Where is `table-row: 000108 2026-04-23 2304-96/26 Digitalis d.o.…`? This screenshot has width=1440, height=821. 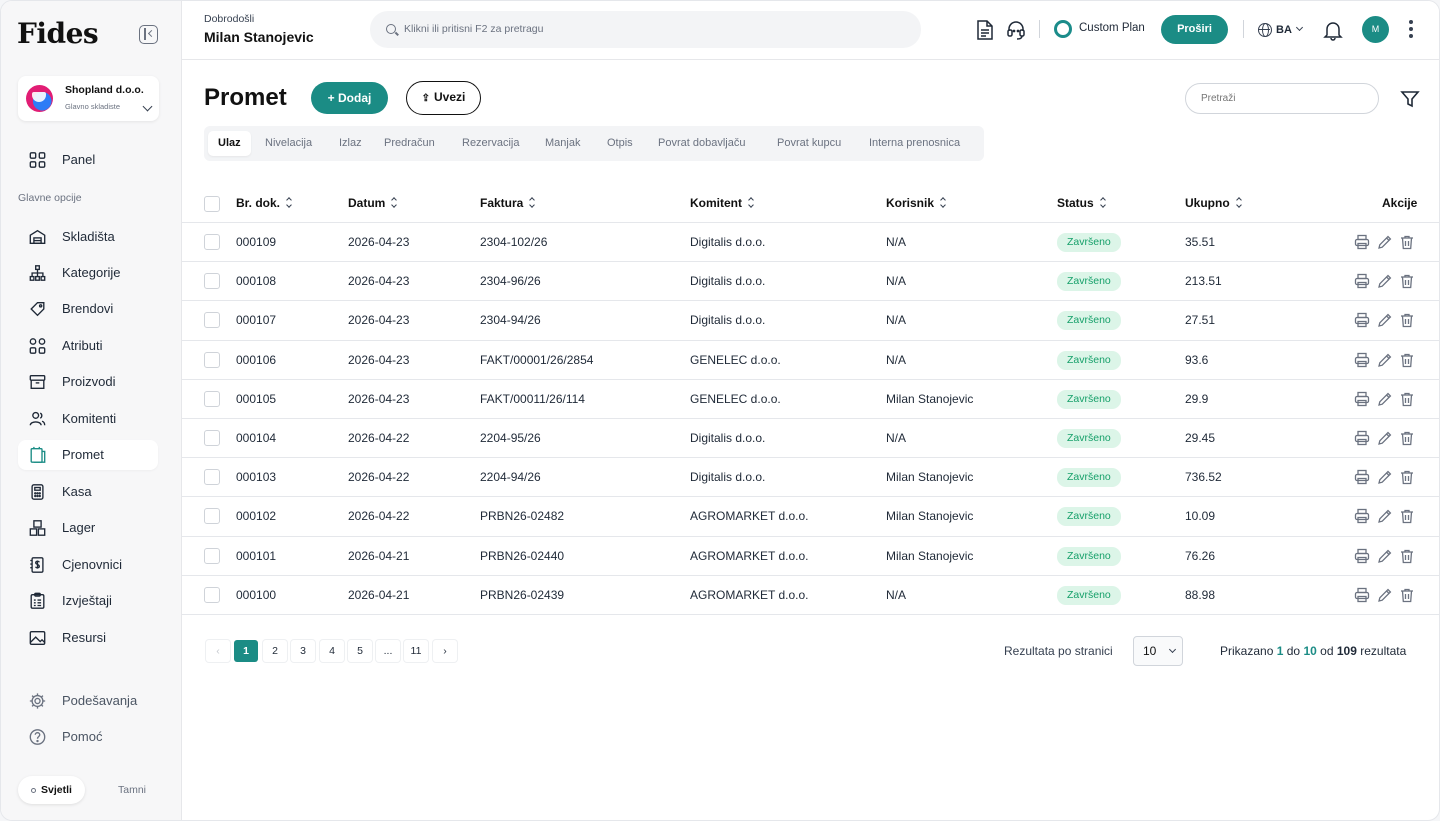
table-row: 000108 2026-04-23 2304-96/26 Digitalis d.o.… is located at coordinates (810, 282).